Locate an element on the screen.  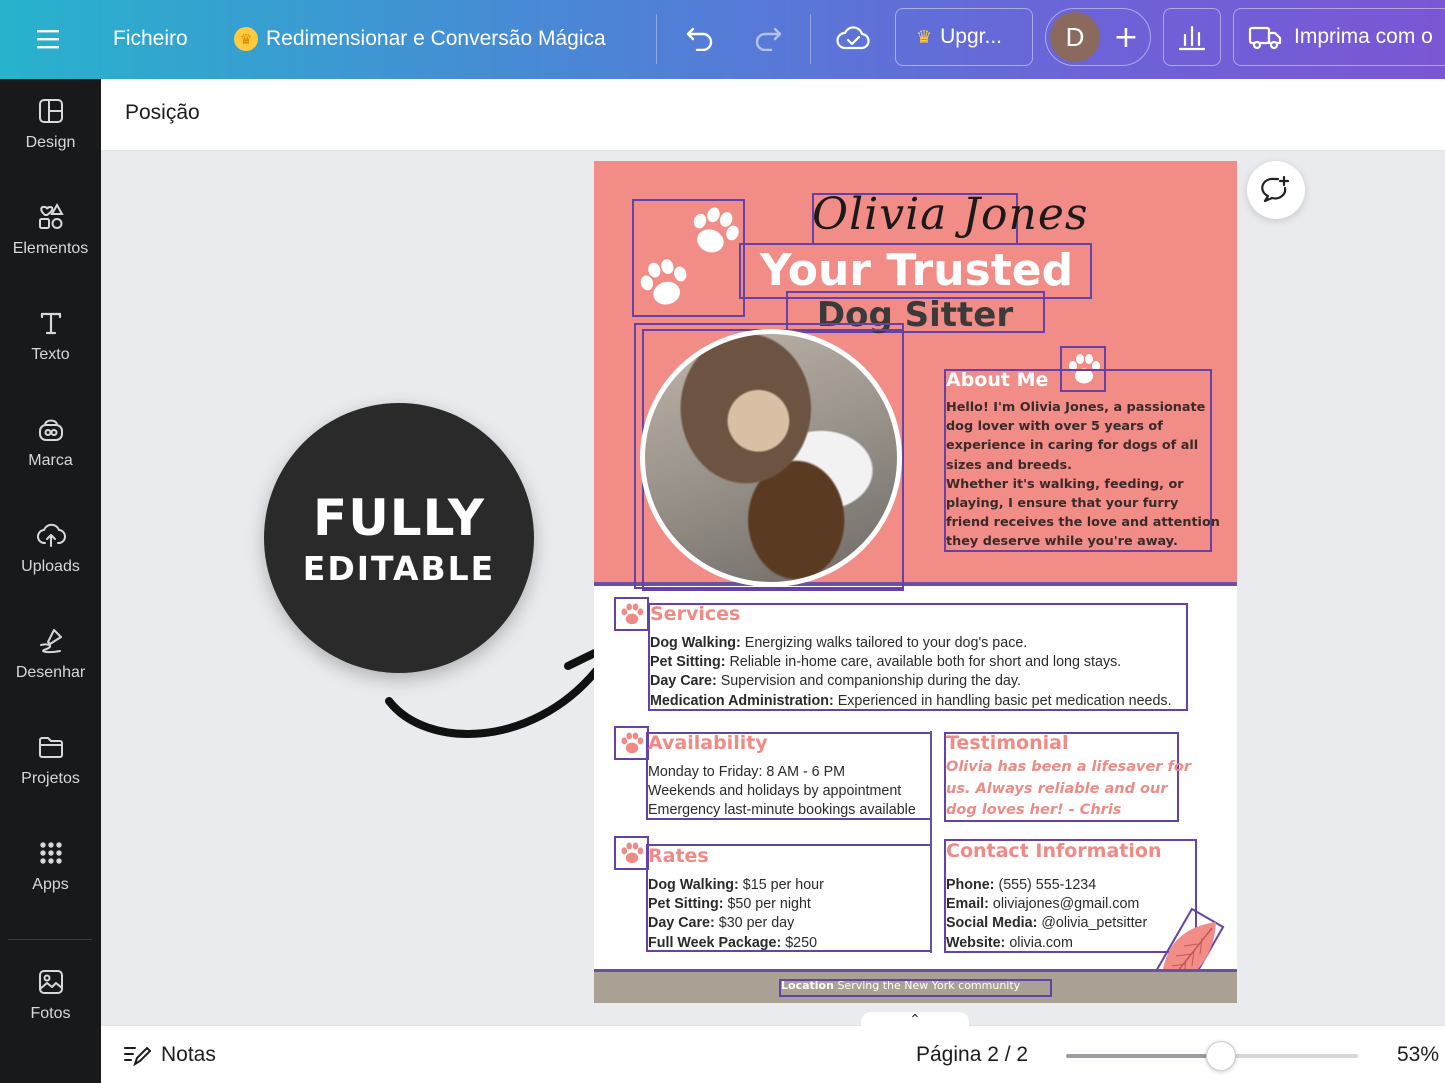
collaborators-group: D + is located at coordinates (1098, 37).